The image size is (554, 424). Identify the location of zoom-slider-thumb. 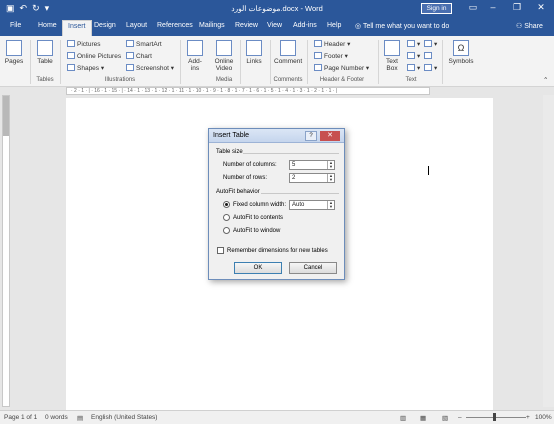
(494, 417).